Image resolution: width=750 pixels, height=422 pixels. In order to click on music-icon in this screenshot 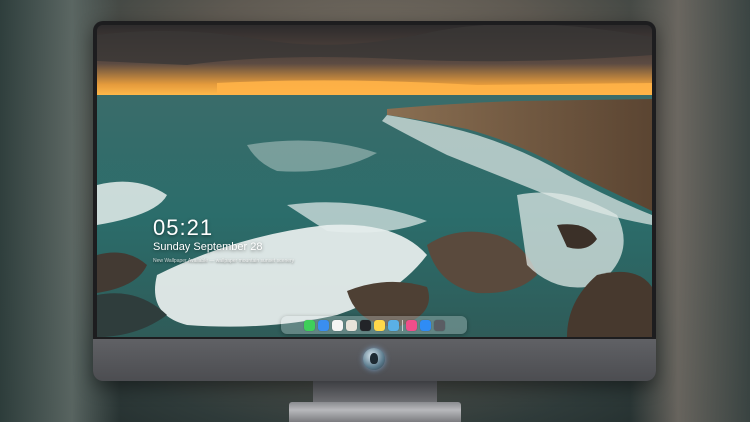, I will do `click(411, 325)`.